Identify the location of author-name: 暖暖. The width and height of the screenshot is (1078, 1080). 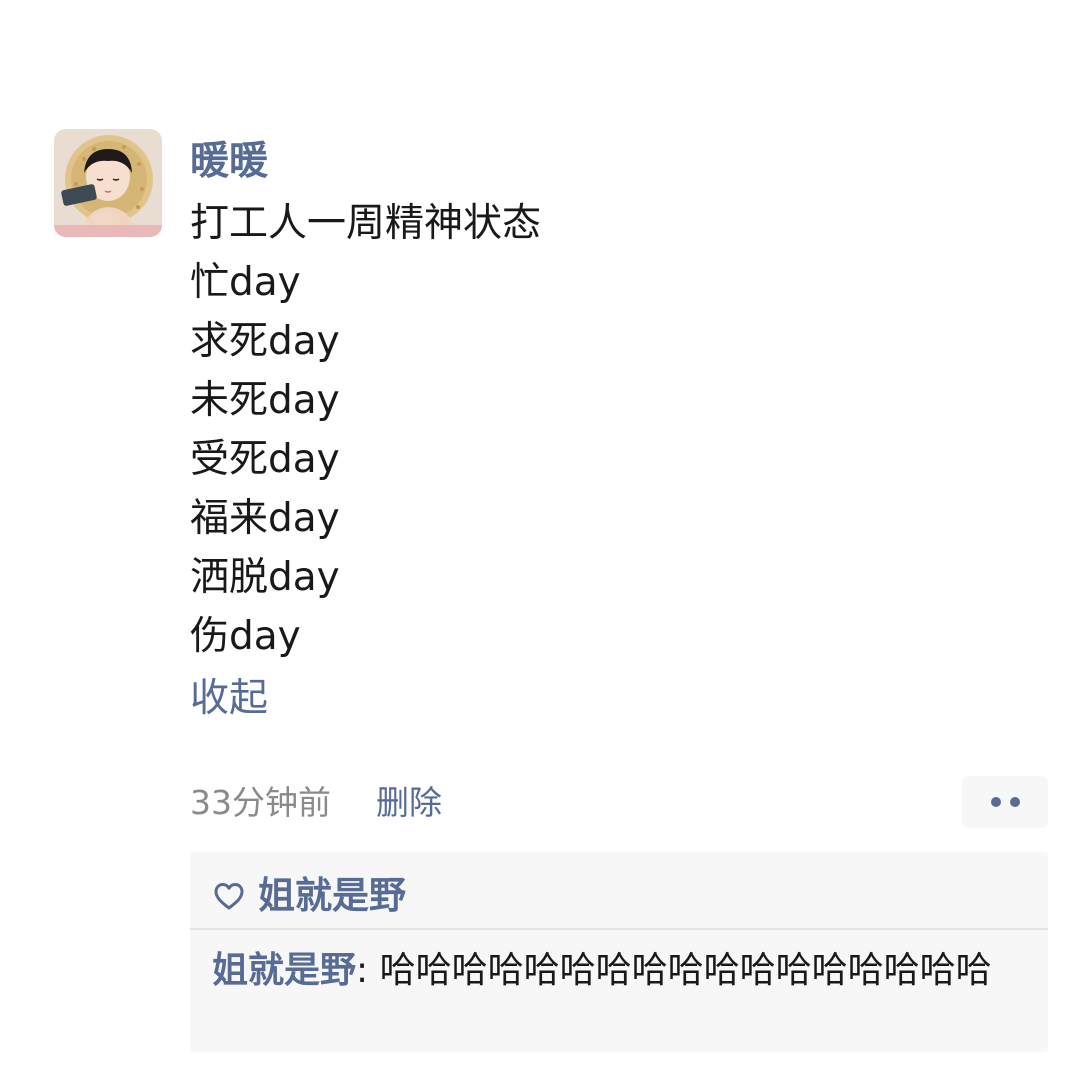
(615, 162).